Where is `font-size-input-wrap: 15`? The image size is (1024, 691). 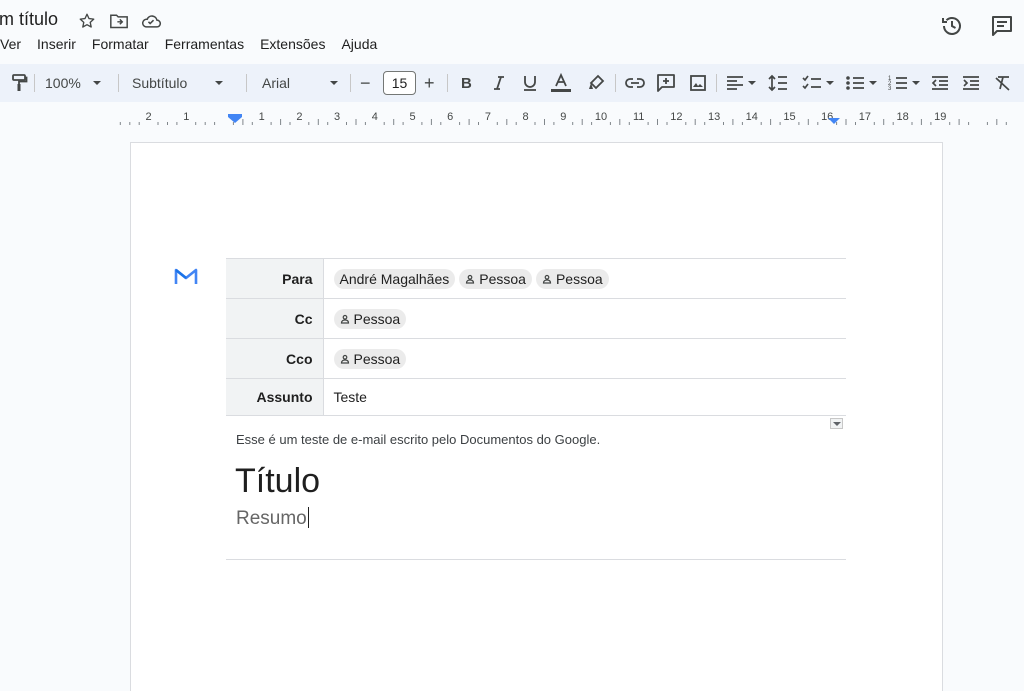 font-size-input-wrap: 15 is located at coordinates (399, 83).